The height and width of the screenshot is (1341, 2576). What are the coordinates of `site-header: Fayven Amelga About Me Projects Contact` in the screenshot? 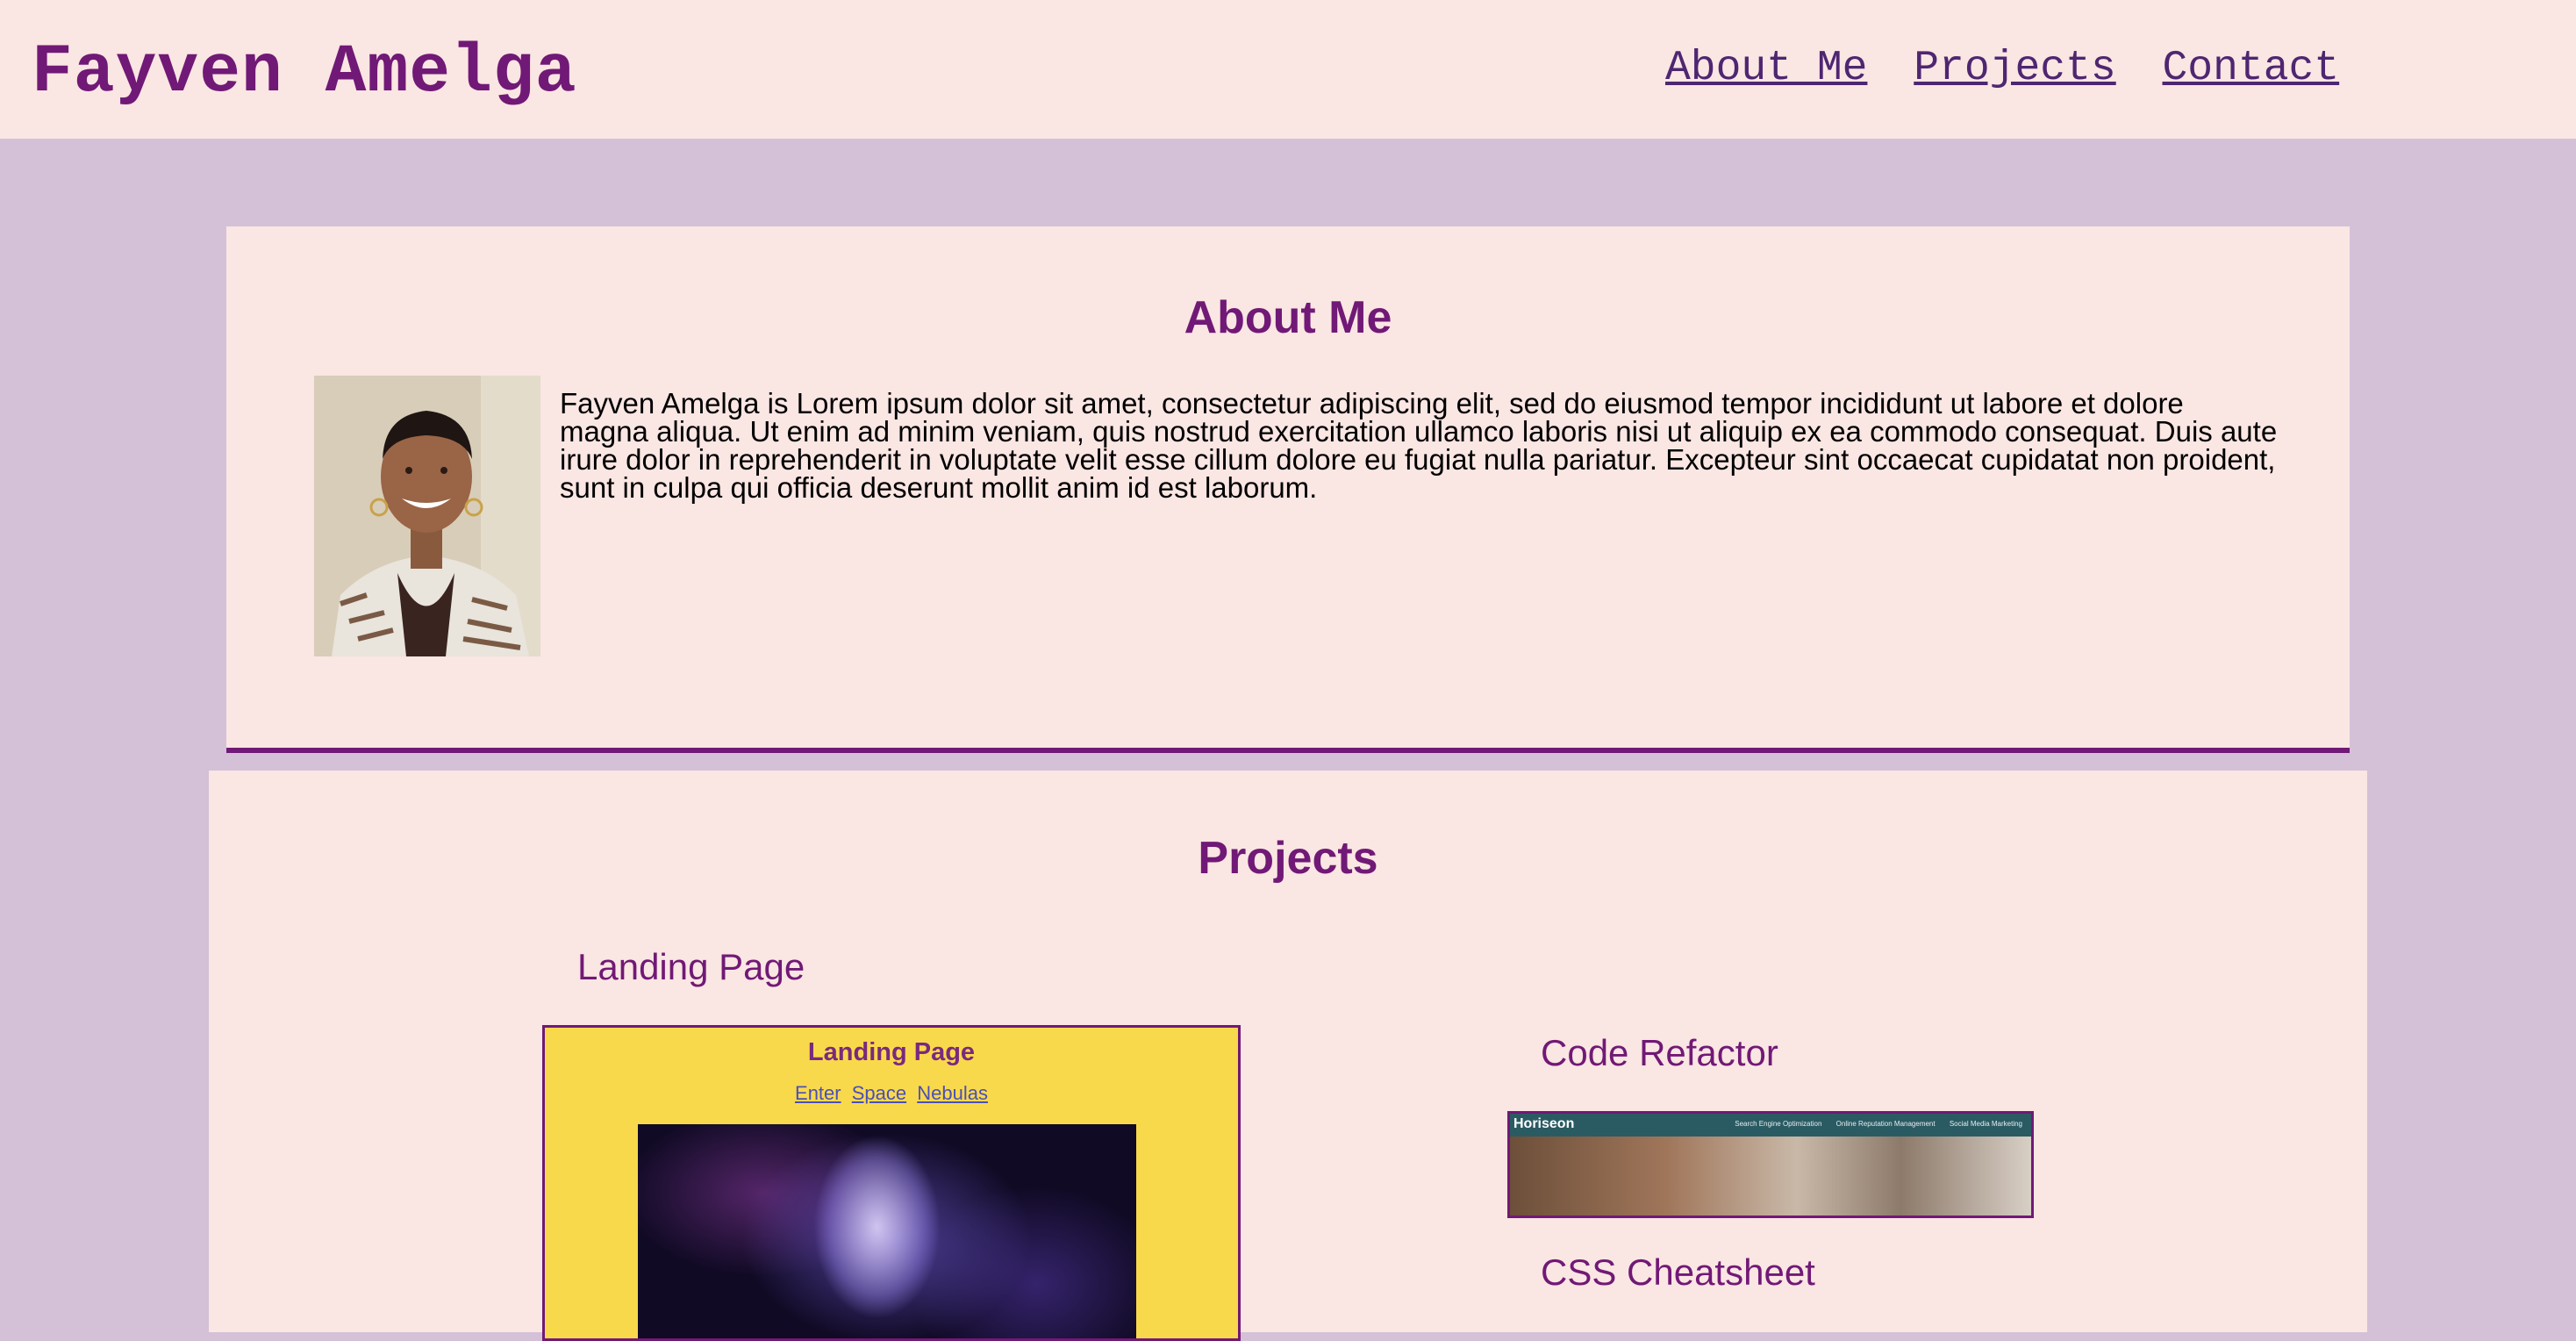 It's located at (1288, 69).